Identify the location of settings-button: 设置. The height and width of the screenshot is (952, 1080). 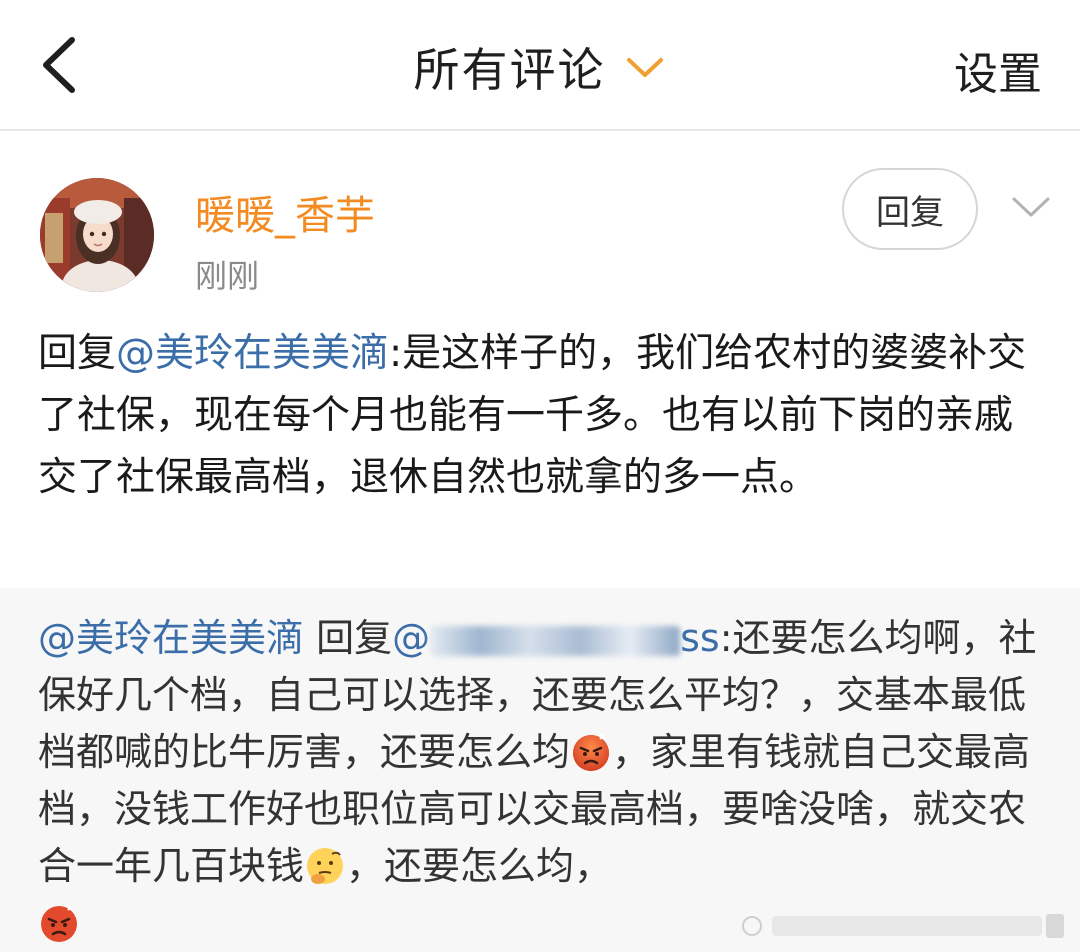
(998, 70).